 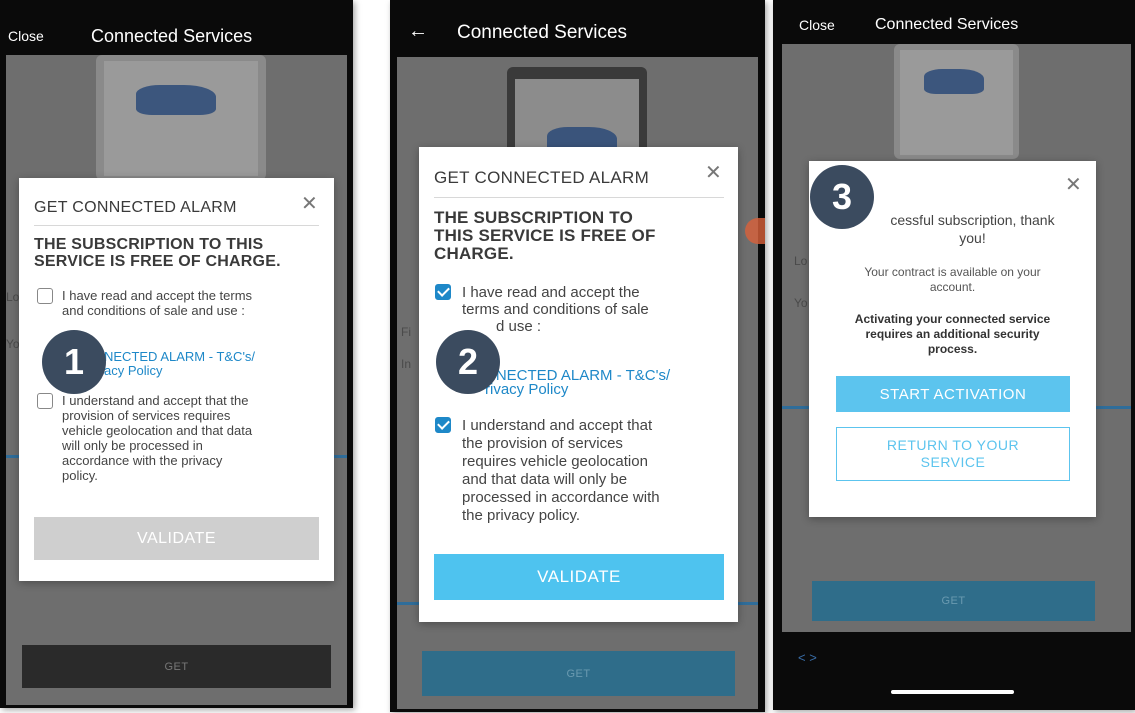 I want to click on start-activation-label: START ACTIVATION, so click(x=953, y=394).